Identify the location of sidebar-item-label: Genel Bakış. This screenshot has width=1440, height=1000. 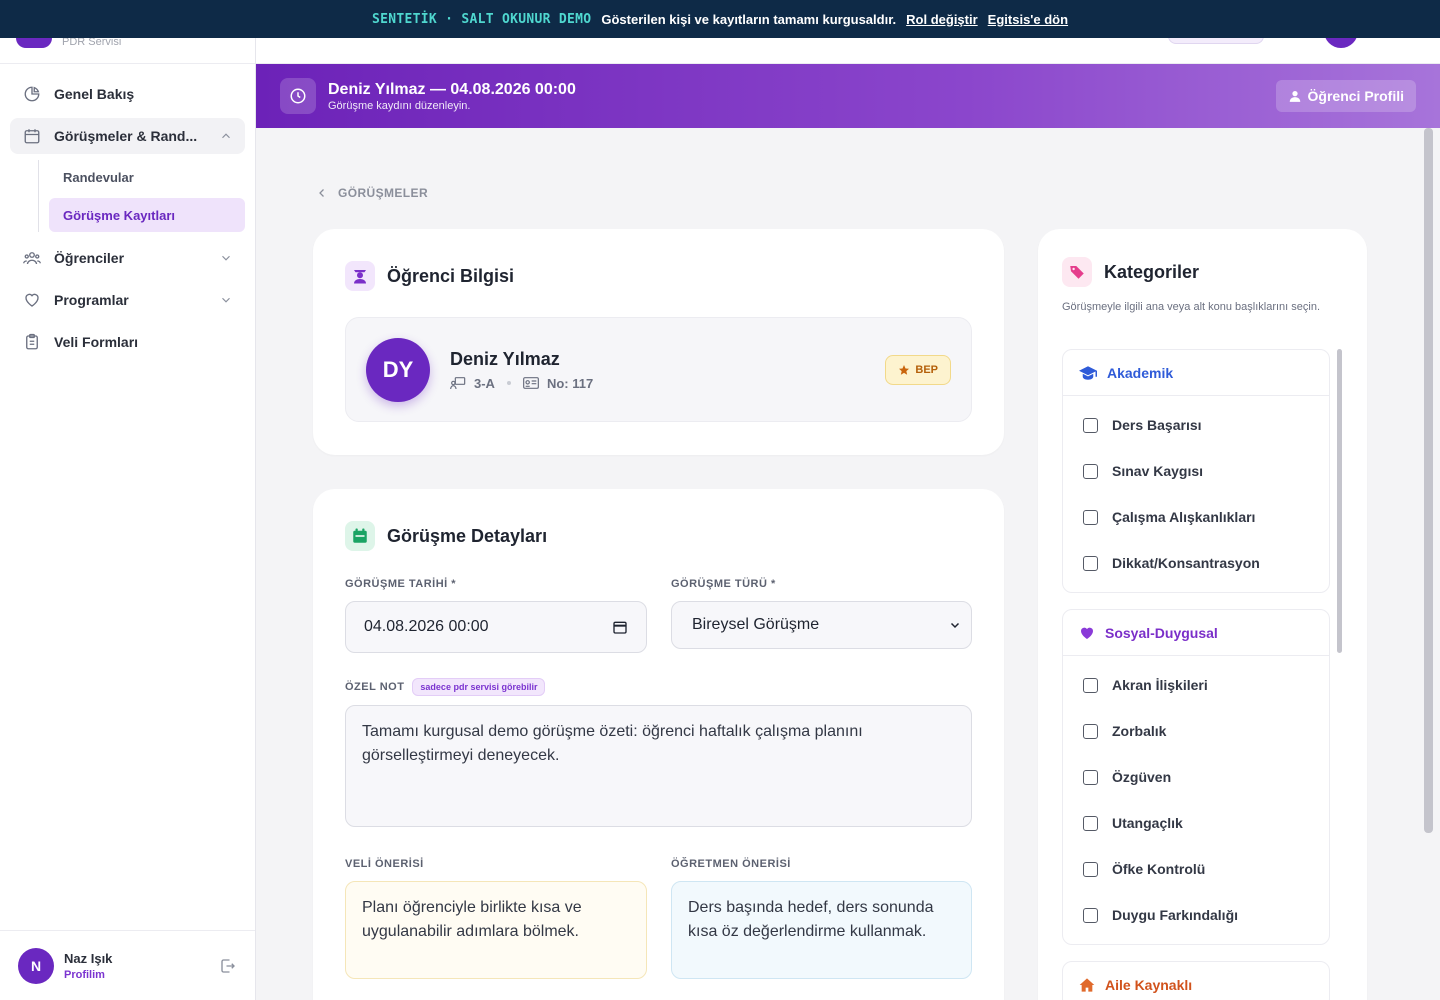
(94, 94).